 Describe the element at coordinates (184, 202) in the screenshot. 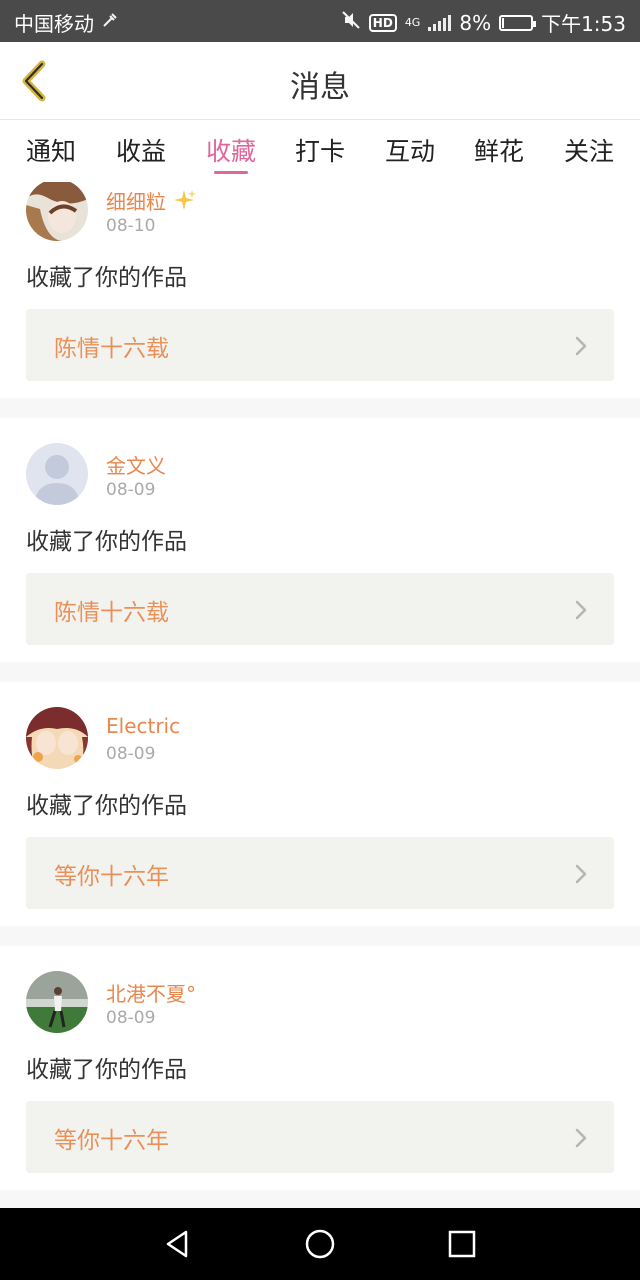

I see `sparkle-icon` at that location.